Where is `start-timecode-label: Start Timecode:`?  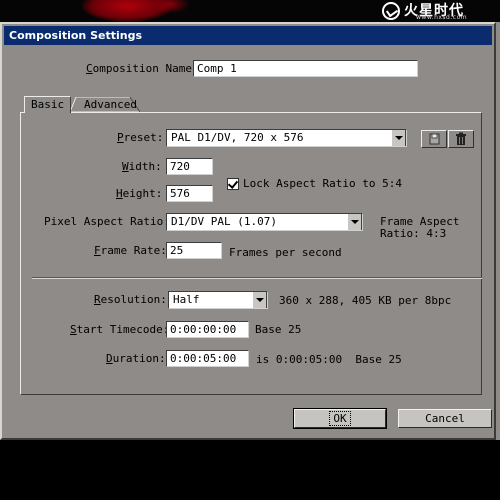 start-timecode-label: Start Timecode: is located at coordinates (120, 329).